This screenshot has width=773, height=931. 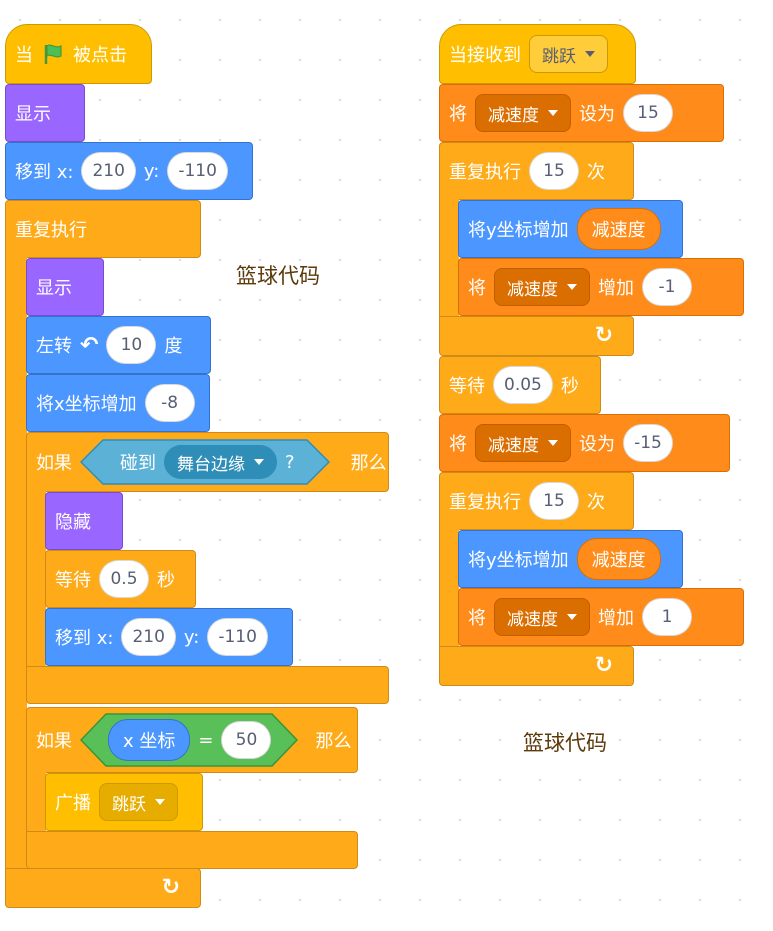 I want to click on touching-condition: 碰到 舞台边缘 ?, so click(x=211, y=462).